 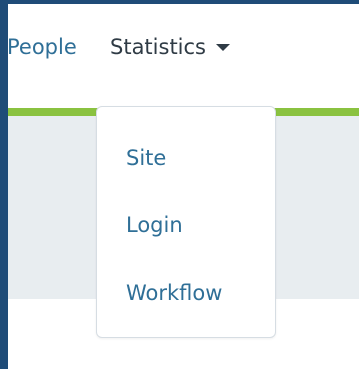 What do you see at coordinates (223, 47) in the screenshot?
I see `chevron-down-icon` at bounding box center [223, 47].